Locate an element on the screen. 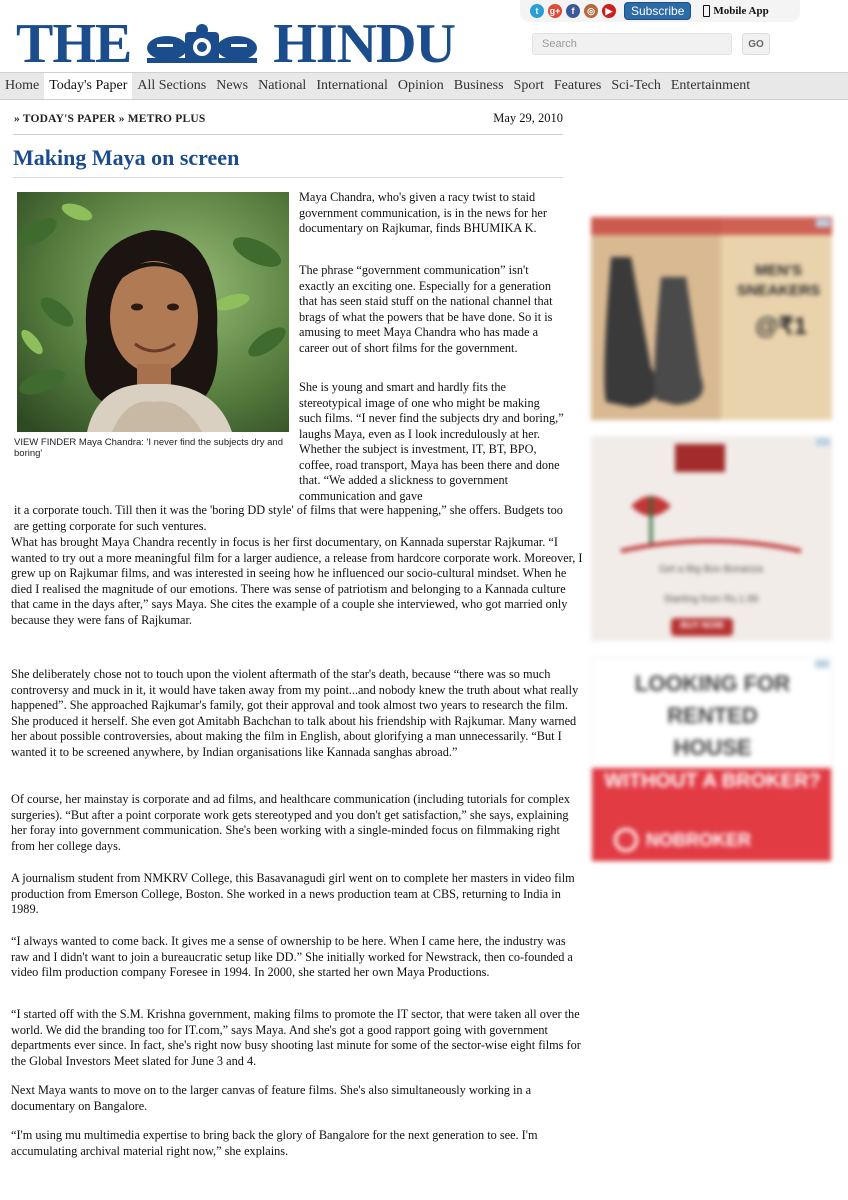  nav-item-national: National is located at coordinates (282, 86).